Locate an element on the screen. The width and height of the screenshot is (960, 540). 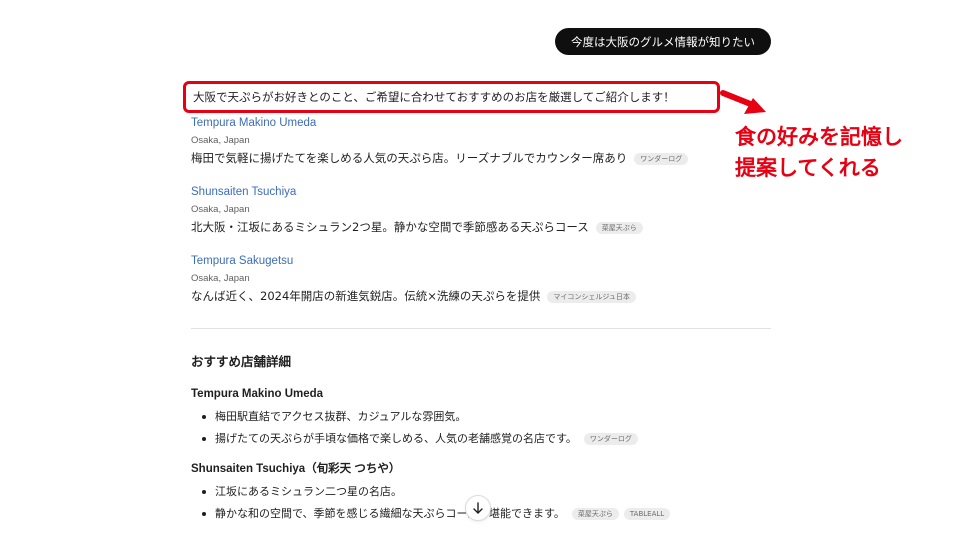
bullet-text: 揚げたての天ぷらが手頃な価格で楽しめる、人気の老舗感覚の名店です。 is located at coordinates (396, 438).